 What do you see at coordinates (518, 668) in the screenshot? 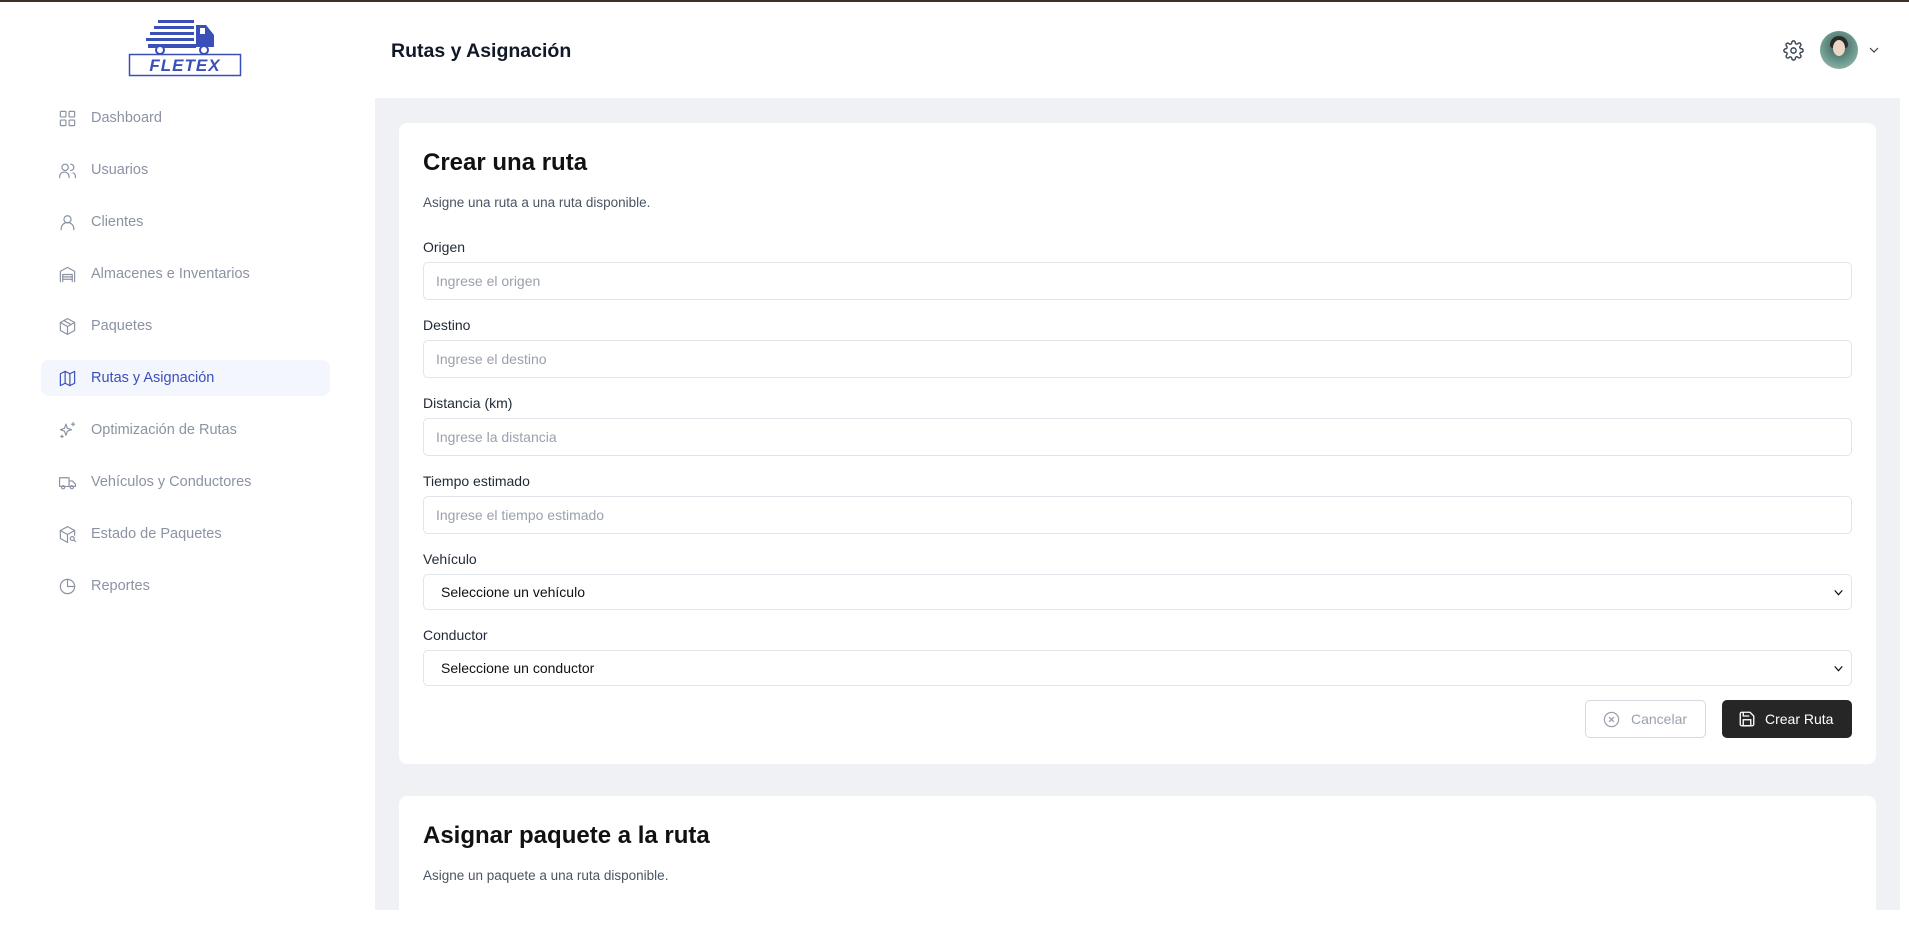
I see `driver-select-value: Seleccione un conductor` at bounding box center [518, 668].